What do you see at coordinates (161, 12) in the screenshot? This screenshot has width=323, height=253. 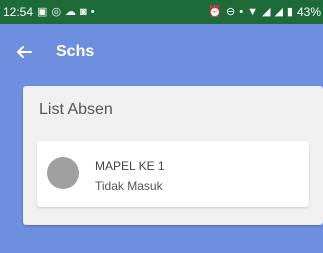 I see `status-bar: 12:54 ▣ ◎ ☁ ◙ • ⏰ ⊖ • ▼ ◢ ◢ ▮ 43%` at bounding box center [161, 12].